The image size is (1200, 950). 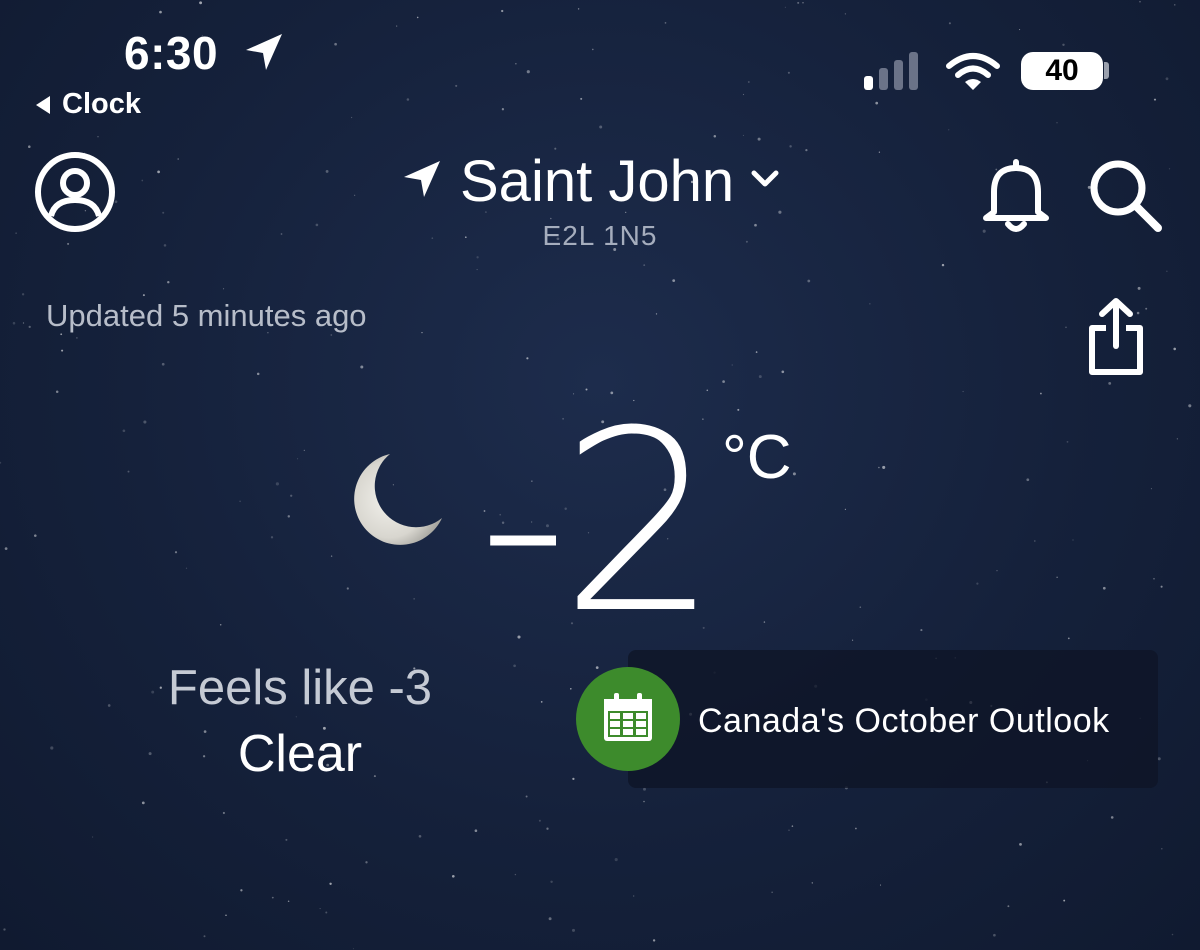 I want to click on back-to-clock-link: Clock, so click(x=88, y=104).